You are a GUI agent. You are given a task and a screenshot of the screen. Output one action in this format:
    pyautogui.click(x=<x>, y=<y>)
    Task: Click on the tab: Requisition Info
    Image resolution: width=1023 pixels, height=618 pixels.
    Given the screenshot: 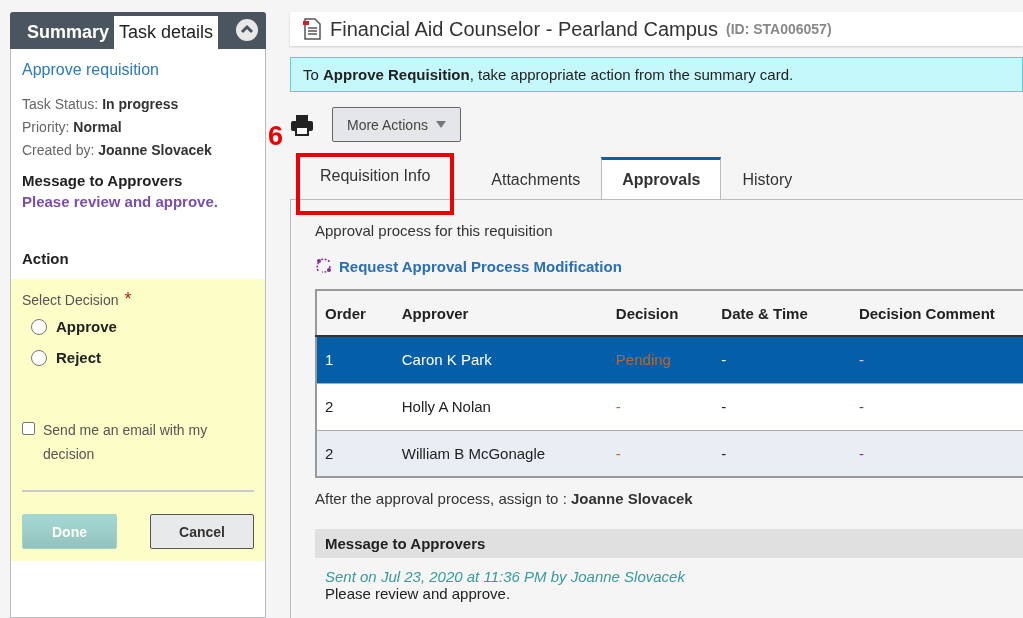 What is the action you would take?
    pyautogui.click(x=375, y=184)
    